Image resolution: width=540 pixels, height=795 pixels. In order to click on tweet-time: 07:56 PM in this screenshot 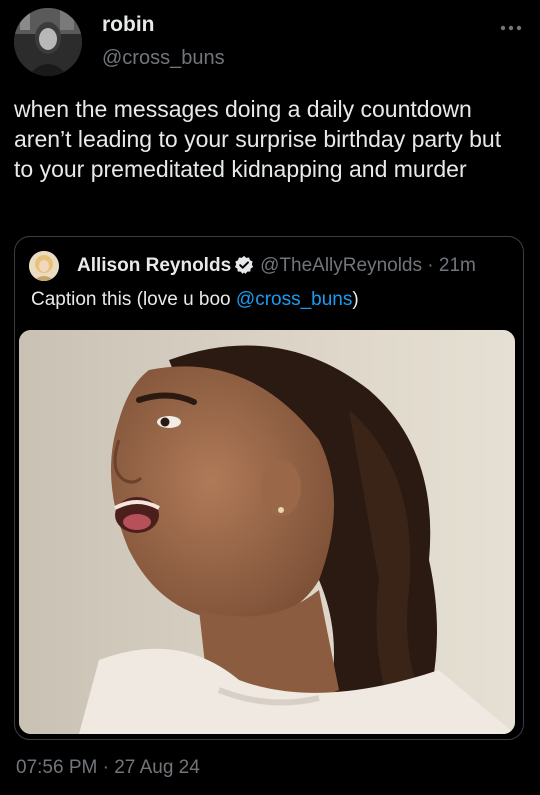, I will do `click(57, 767)`.